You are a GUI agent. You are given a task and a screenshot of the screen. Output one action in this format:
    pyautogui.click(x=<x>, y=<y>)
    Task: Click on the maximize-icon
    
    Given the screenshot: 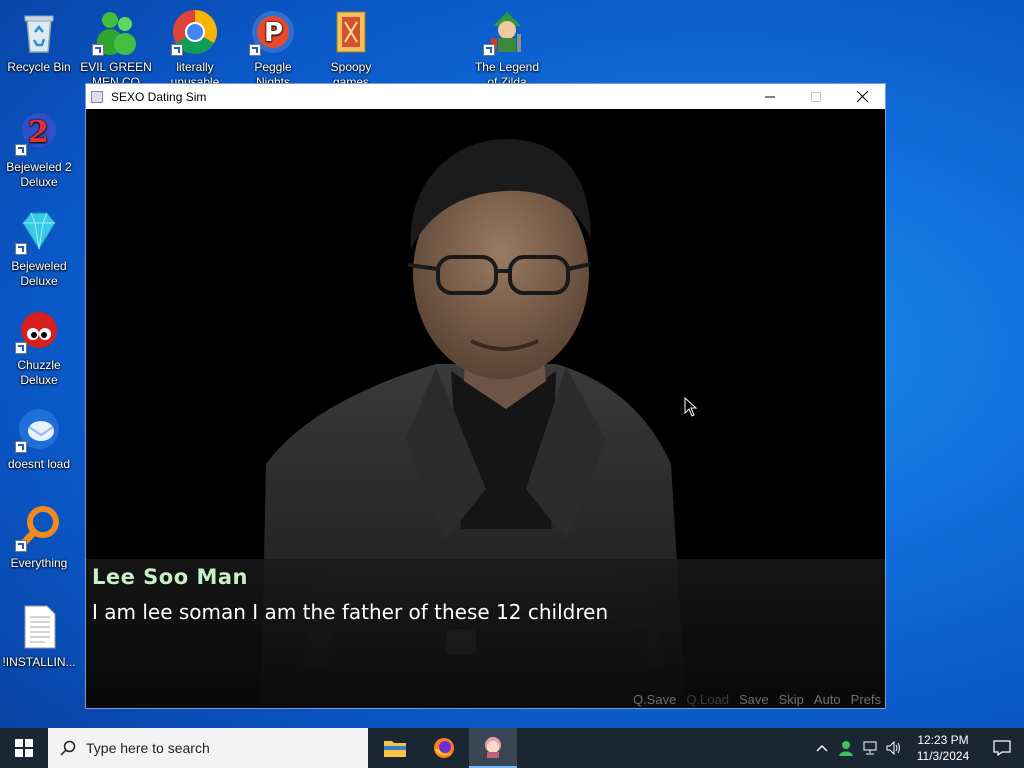 What is the action you would take?
    pyautogui.click(x=816, y=96)
    